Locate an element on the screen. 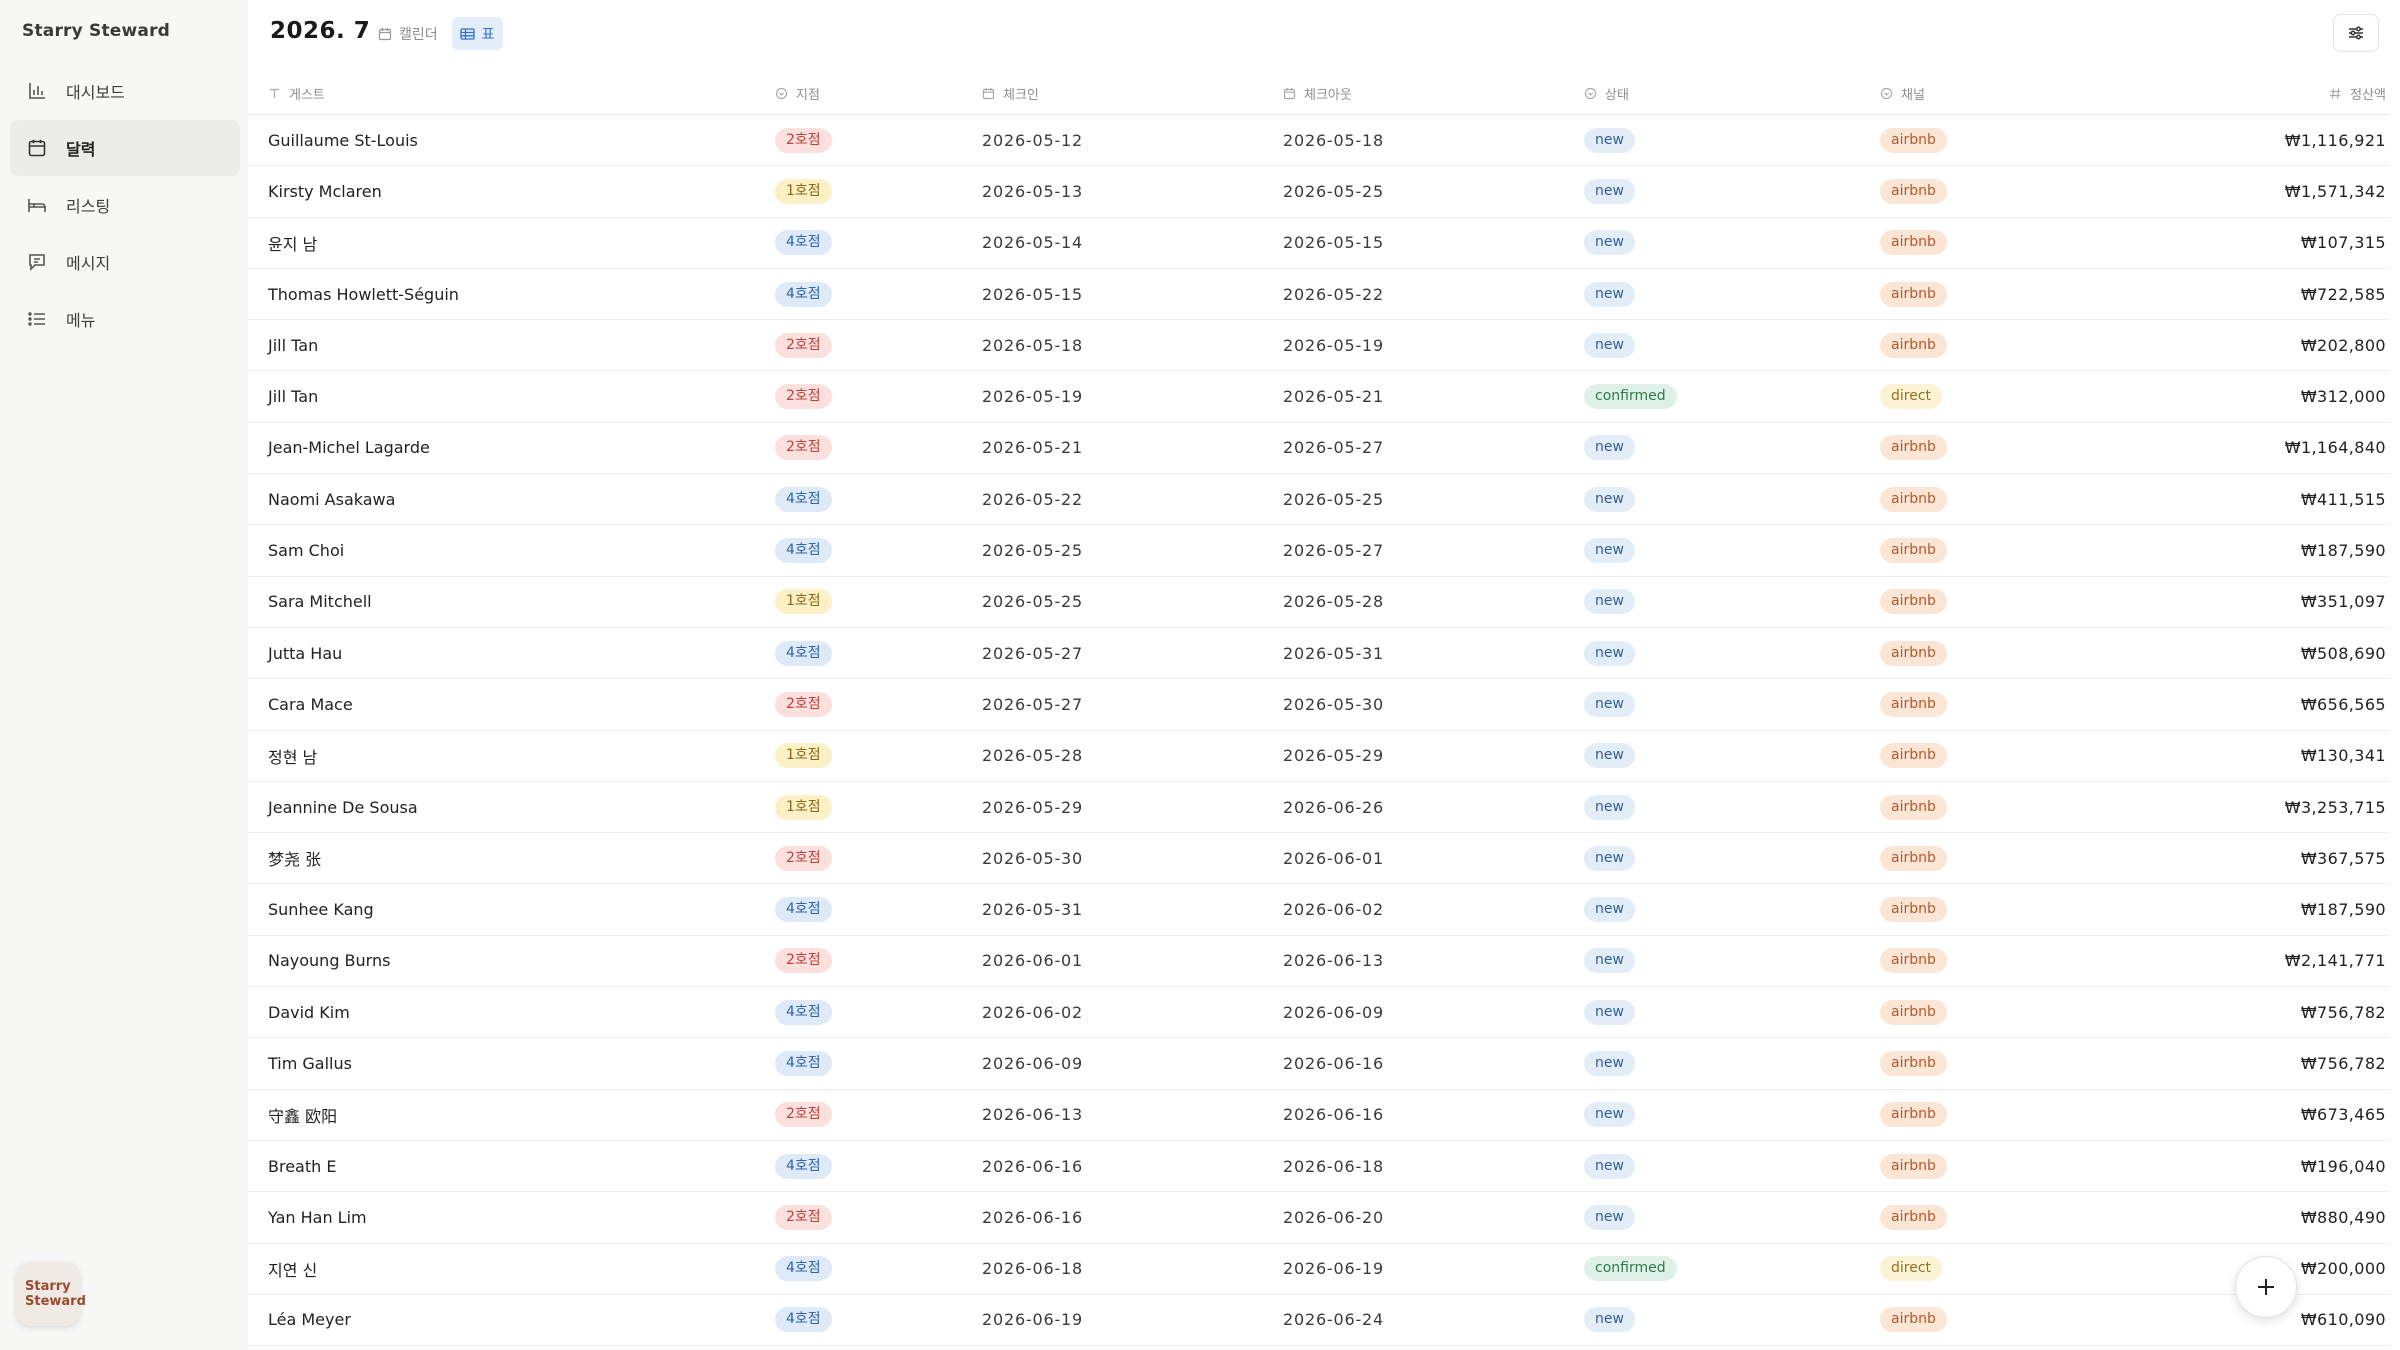 Image resolution: width=2400 pixels, height=1350 pixels. settlement-amount: ₩1,164,840 is located at coordinates (2335, 448).